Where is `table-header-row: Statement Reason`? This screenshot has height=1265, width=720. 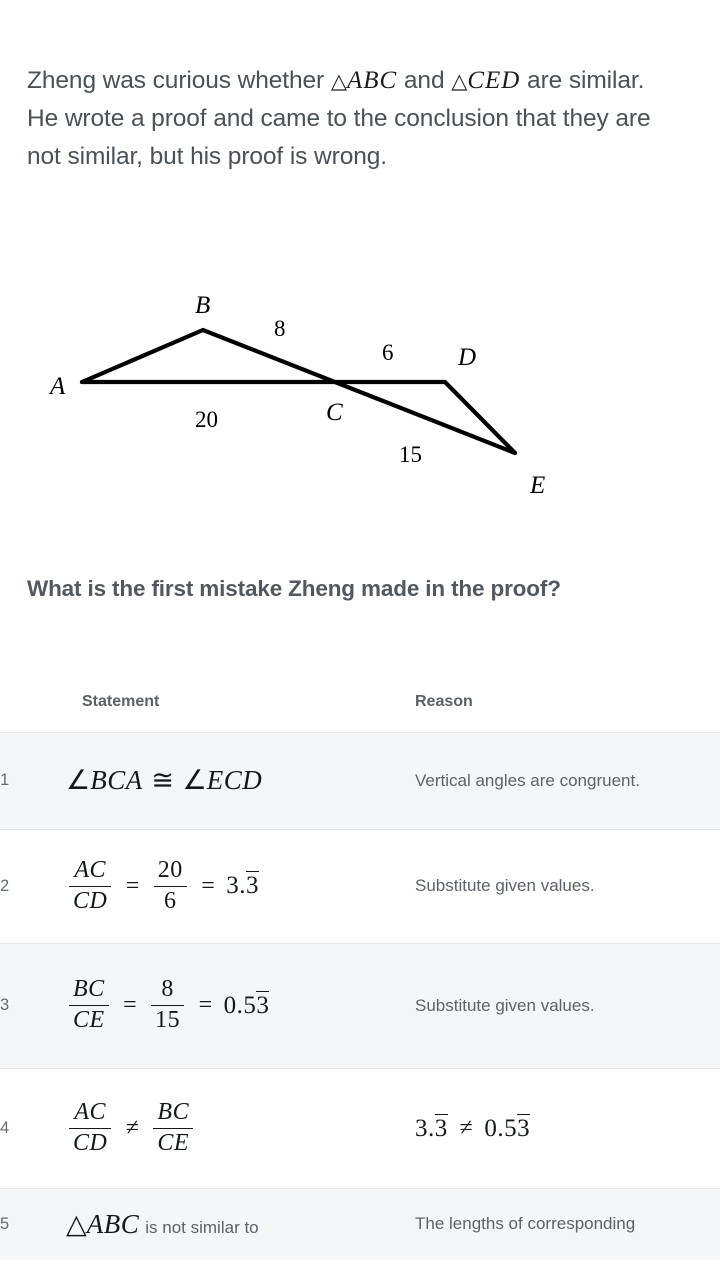 table-header-row: Statement Reason is located at coordinates (360, 702).